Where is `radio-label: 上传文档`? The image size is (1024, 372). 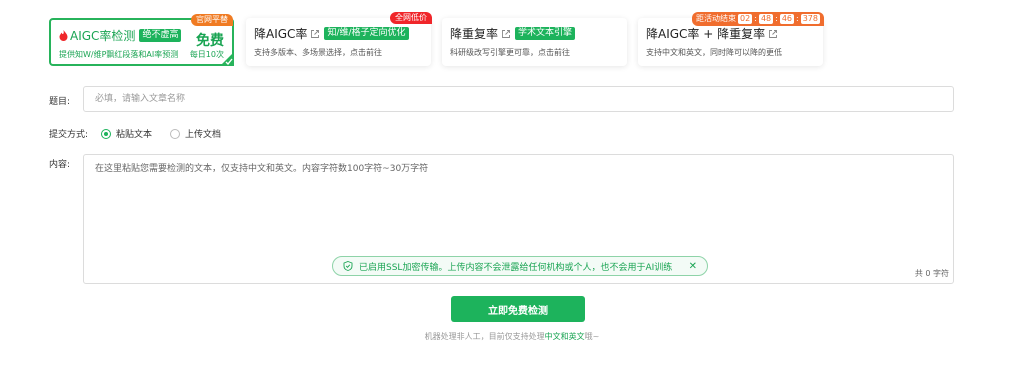 radio-label: 上传文档 is located at coordinates (203, 135).